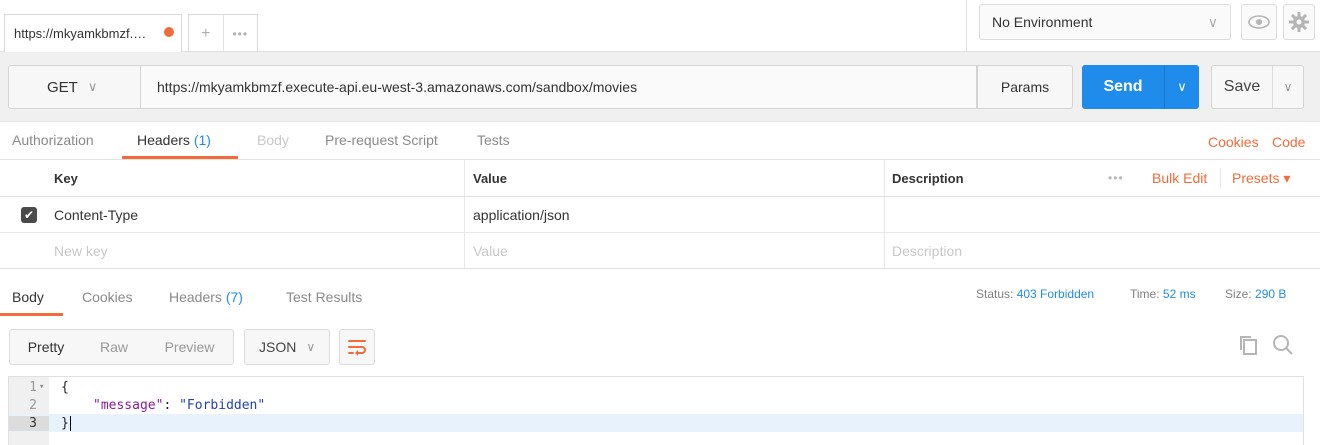  Describe the element at coordinates (53, 140) in the screenshot. I see `tab-authorization: Authorization` at that location.